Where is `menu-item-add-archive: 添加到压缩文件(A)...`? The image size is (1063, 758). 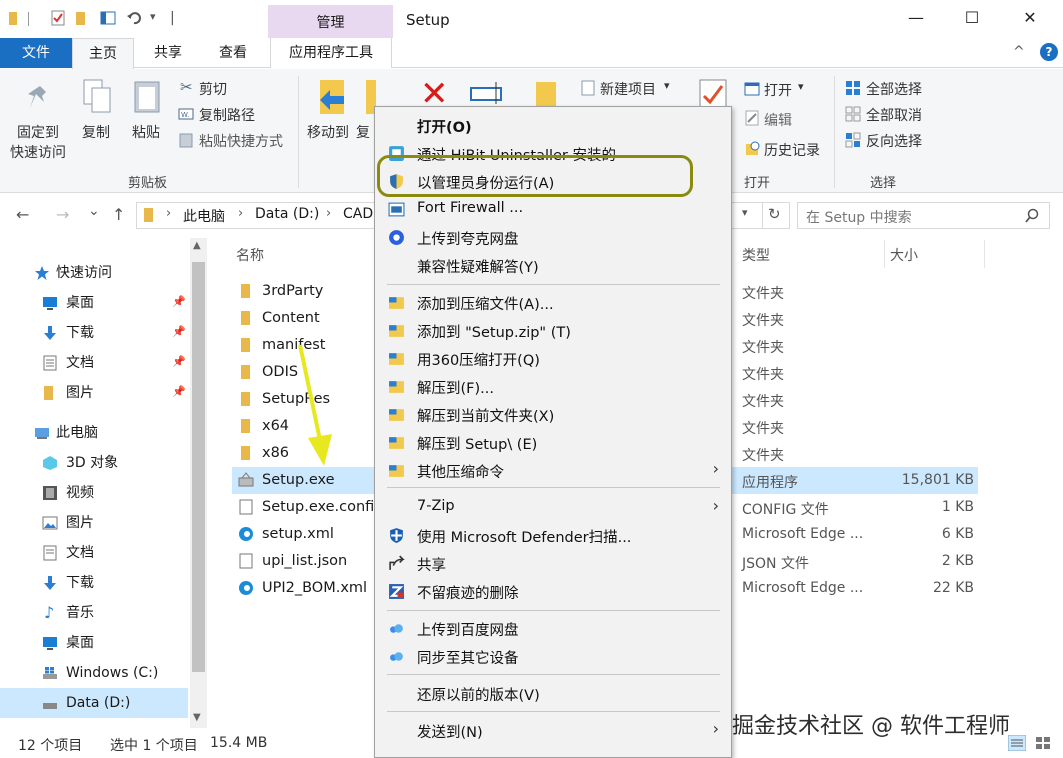
menu-item-add-archive: 添加到压缩文件(A)... is located at coordinates (553, 302).